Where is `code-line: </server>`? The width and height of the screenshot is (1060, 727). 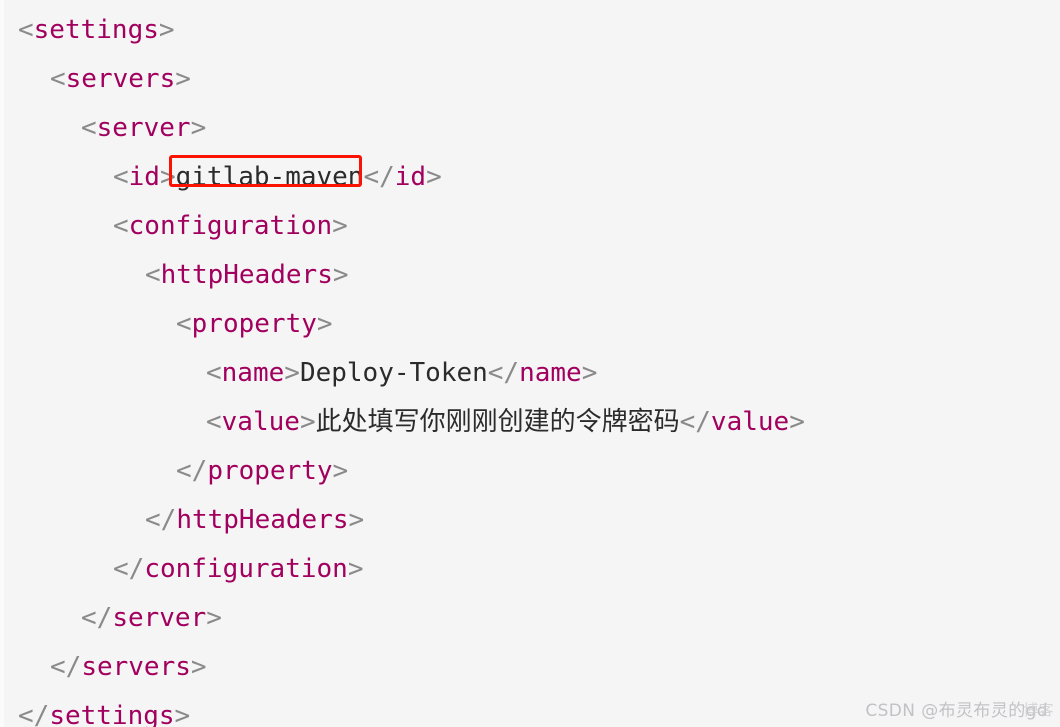
code-line: </server> is located at coordinates (402, 618).